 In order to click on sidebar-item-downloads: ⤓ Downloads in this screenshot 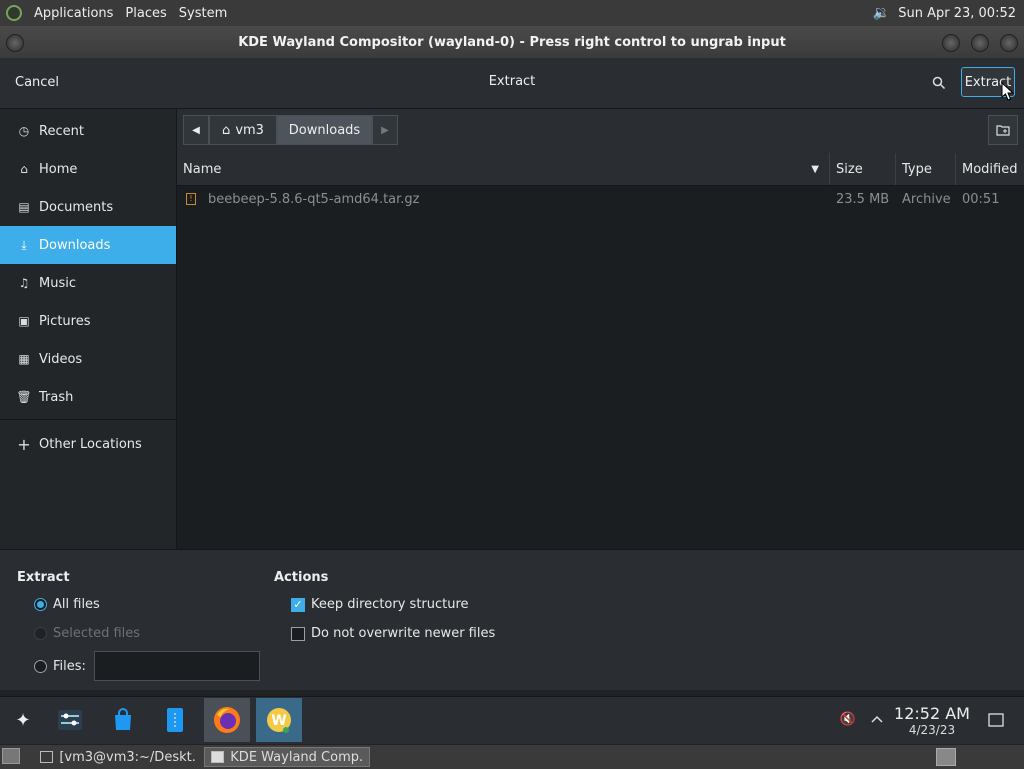, I will do `click(88, 245)`.